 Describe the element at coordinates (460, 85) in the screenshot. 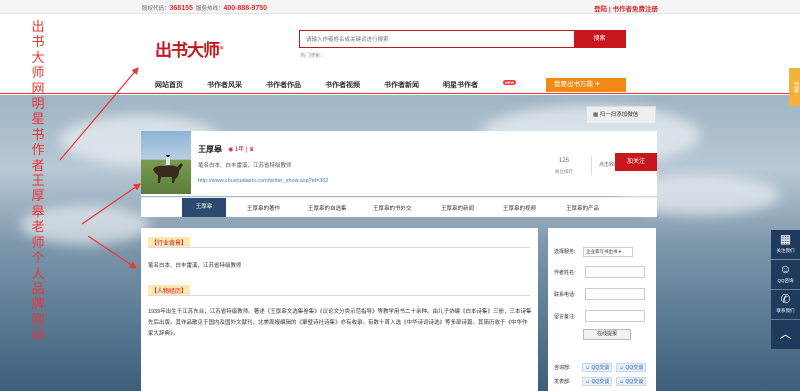

I see `nav-star-label: 明星书作者` at that location.